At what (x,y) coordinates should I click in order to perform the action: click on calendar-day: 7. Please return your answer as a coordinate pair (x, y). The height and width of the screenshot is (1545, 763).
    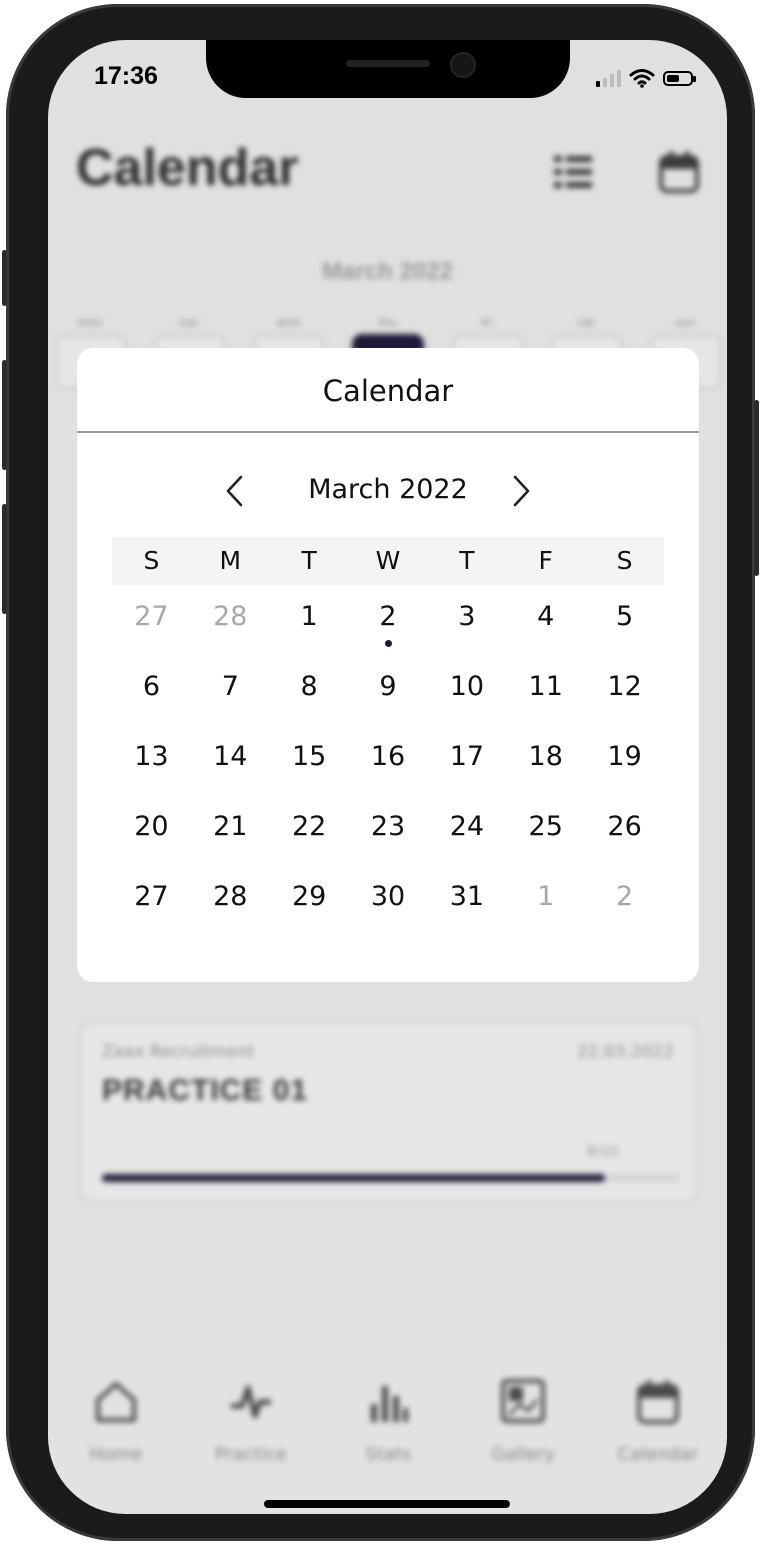
    Looking at the image, I should click on (230, 697).